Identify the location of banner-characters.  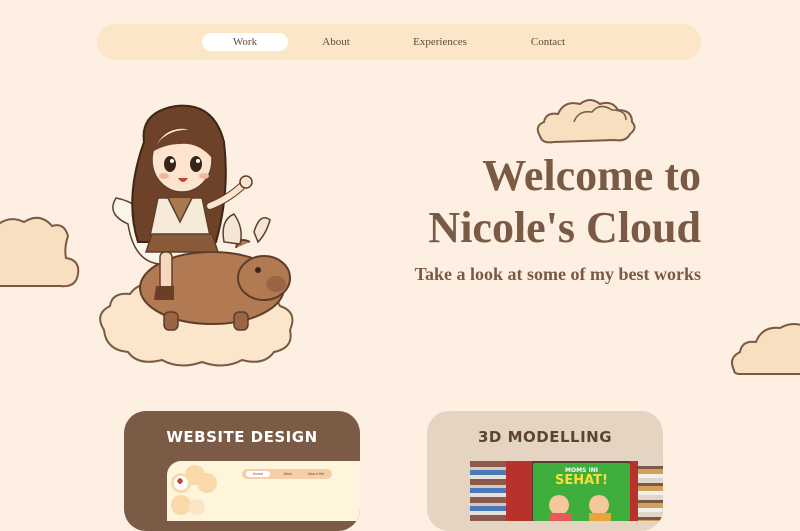
(580, 508).